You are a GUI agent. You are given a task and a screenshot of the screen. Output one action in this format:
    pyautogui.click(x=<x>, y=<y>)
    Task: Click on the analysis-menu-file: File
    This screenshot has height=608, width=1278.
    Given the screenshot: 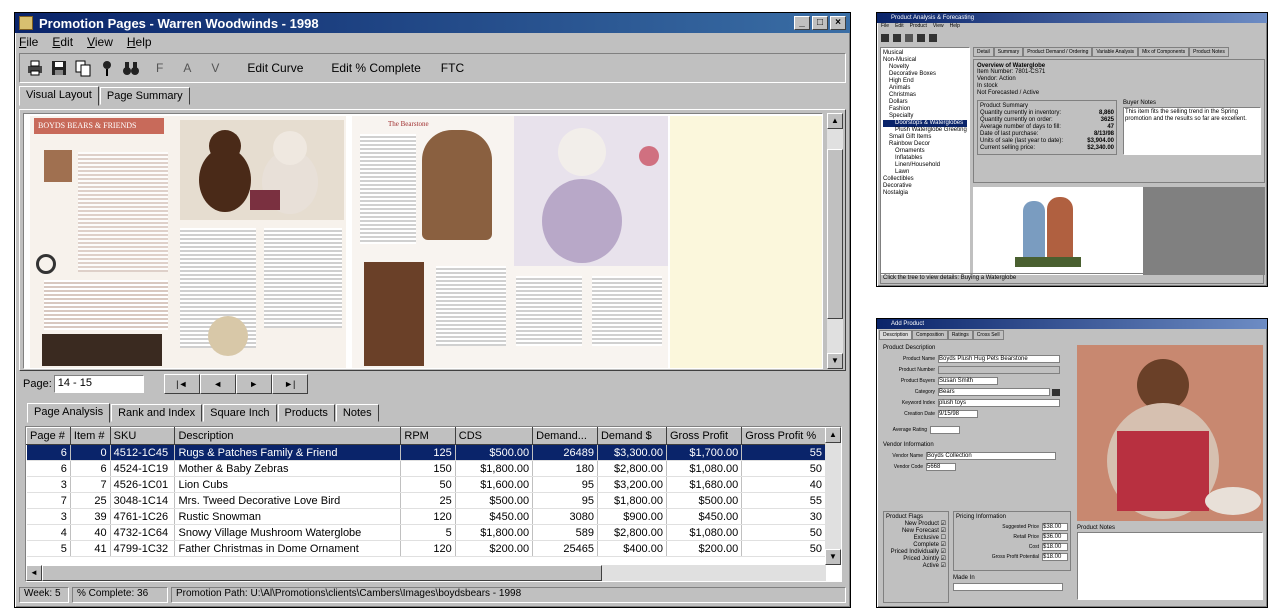 What is the action you would take?
    pyautogui.click(x=885, y=27)
    